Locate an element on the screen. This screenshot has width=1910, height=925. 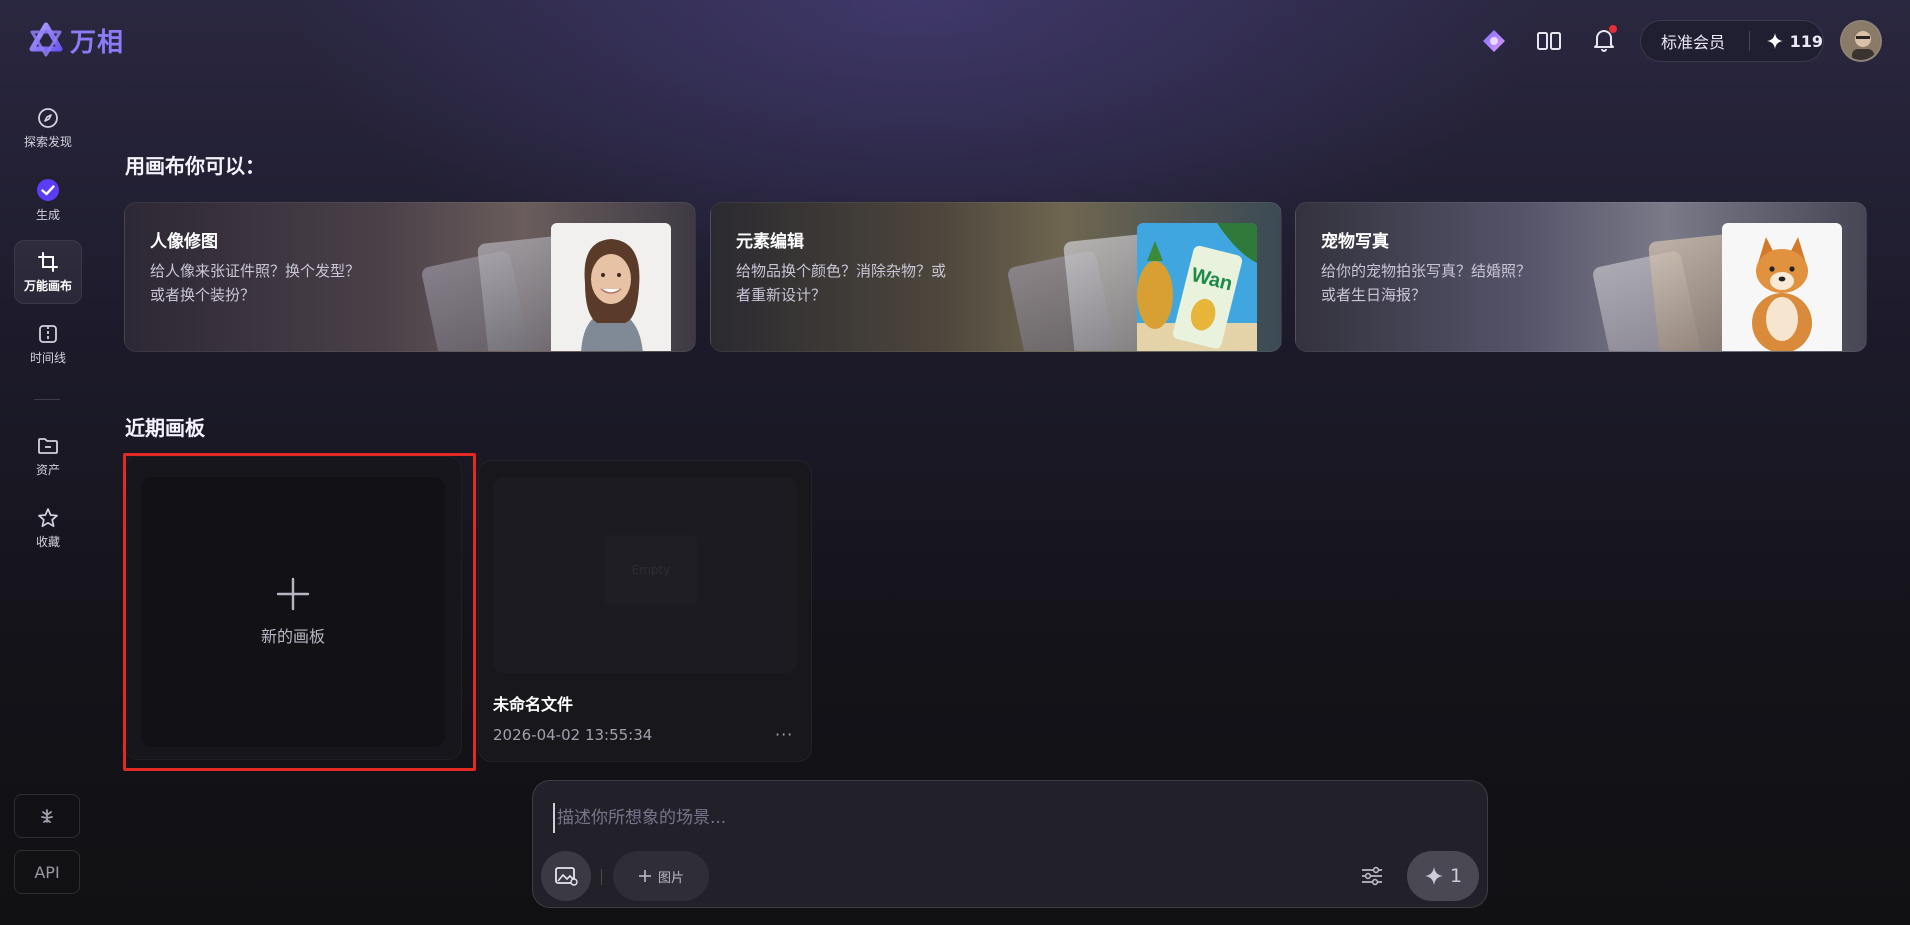
app-switch-button is located at coordinates (1494, 41).